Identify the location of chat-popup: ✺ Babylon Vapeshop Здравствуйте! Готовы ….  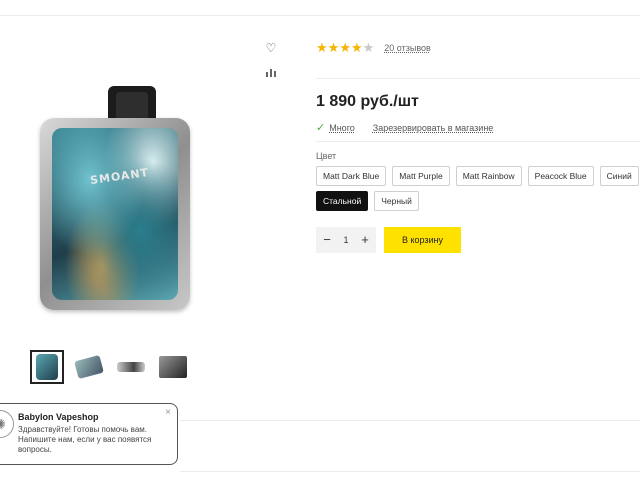
(89, 434).